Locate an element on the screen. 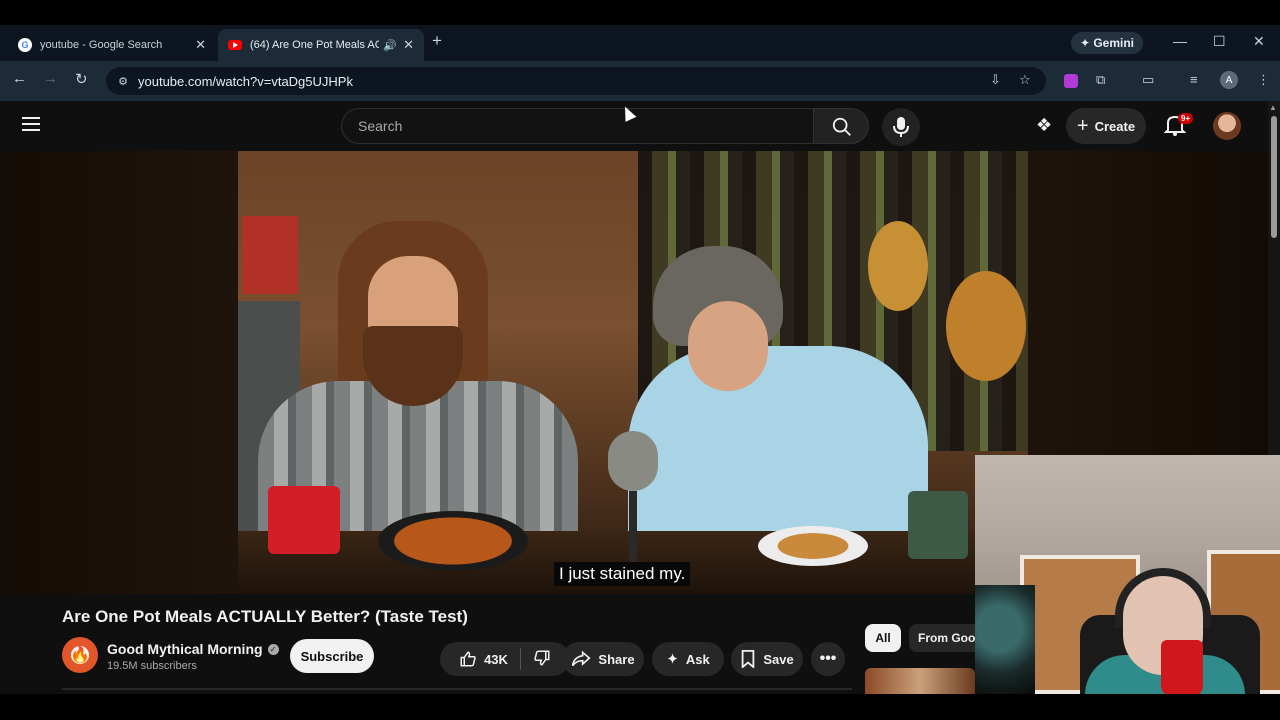  puzzle-extensions-icon: ⧉ is located at coordinates (1100, 80).